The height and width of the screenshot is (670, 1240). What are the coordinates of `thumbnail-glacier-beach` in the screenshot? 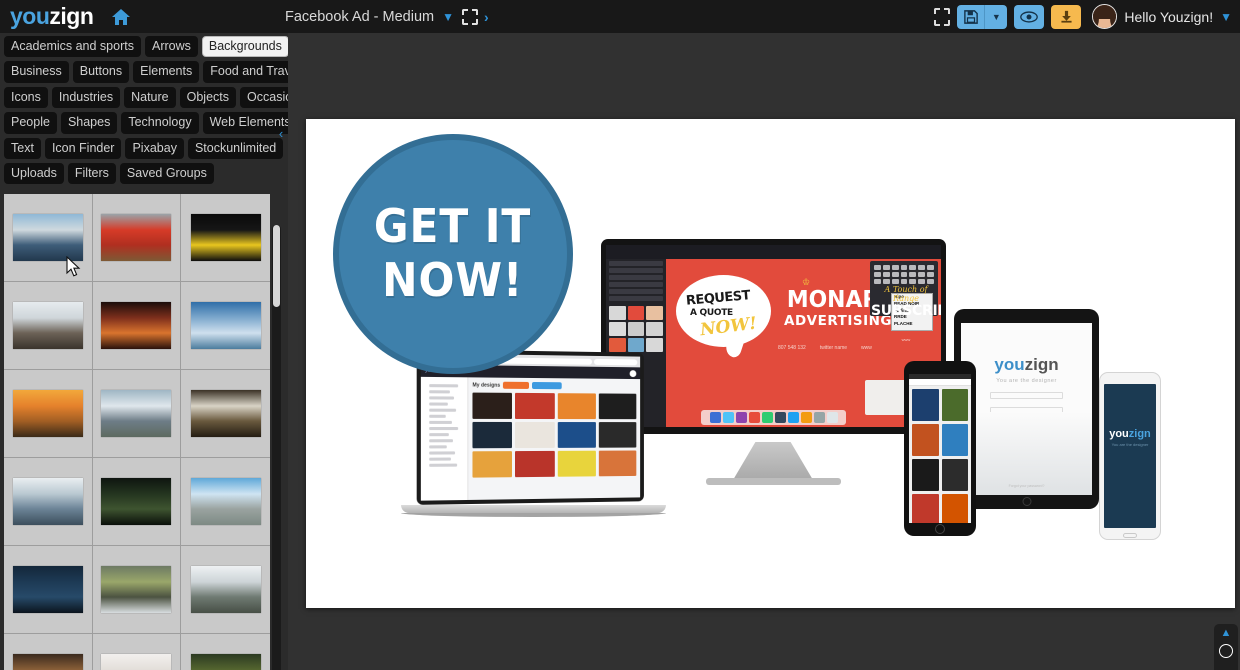 It's located at (48, 326).